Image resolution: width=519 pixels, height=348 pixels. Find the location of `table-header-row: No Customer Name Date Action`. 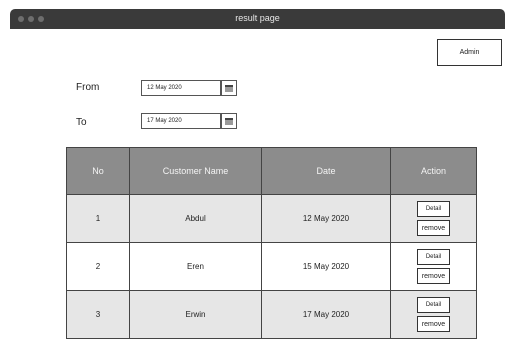

table-header-row: No Customer Name Date Action is located at coordinates (271, 171).